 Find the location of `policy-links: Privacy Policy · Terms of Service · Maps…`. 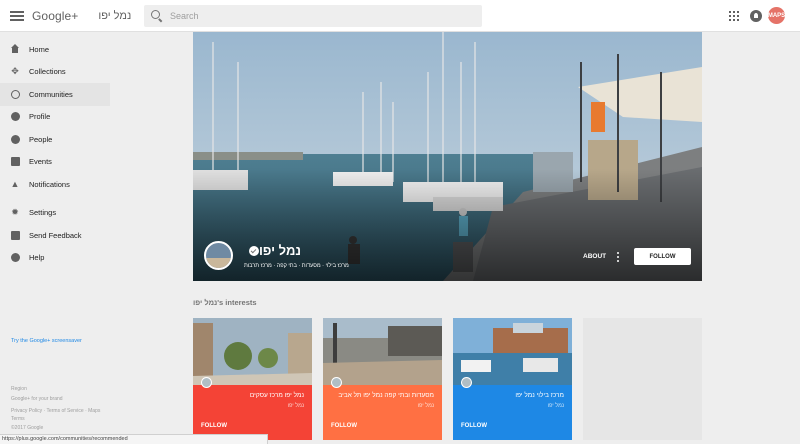

policy-links: Privacy Policy · Terms of Service · Maps… is located at coordinates (56, 415).